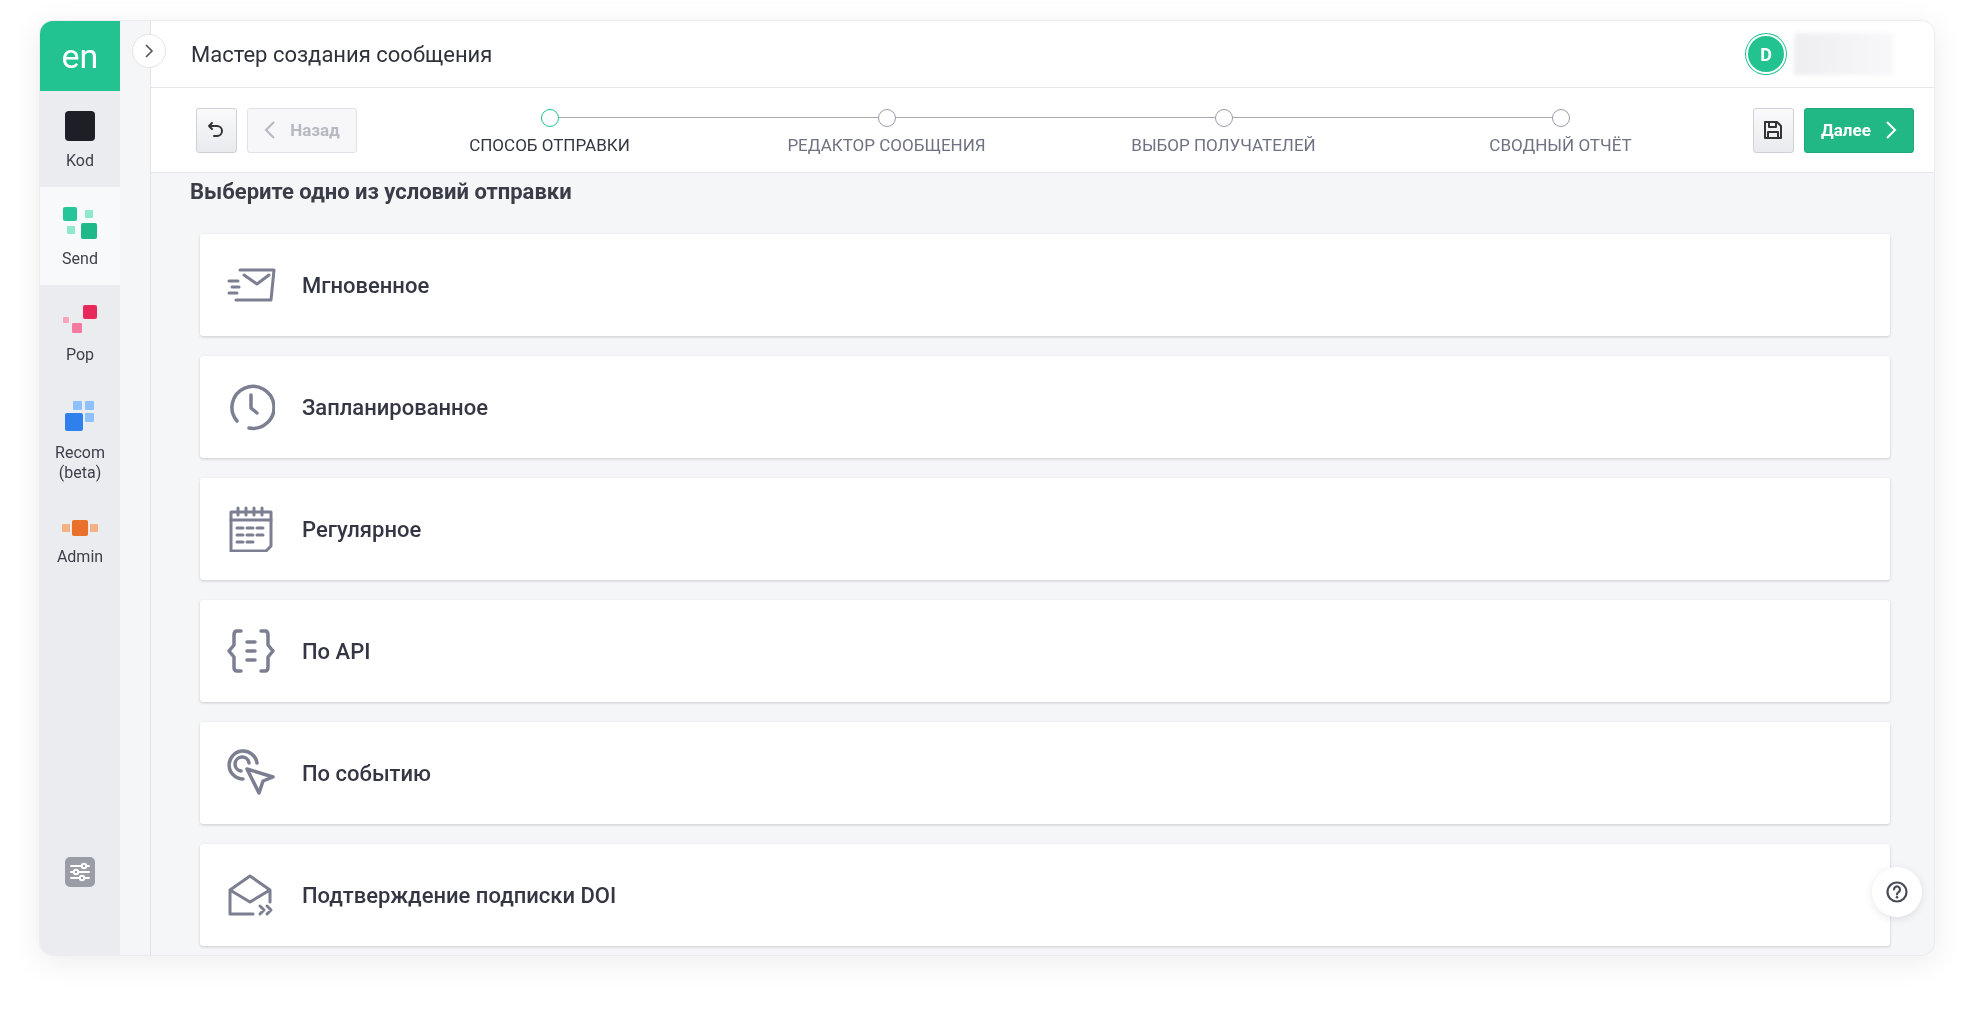 This screenshot has height=1017, width=1975. What do you see at coordinates (80, 440) in the screenshot?
I see `sidebar-item: Recom (beta)` at bounding box center [80, 440].